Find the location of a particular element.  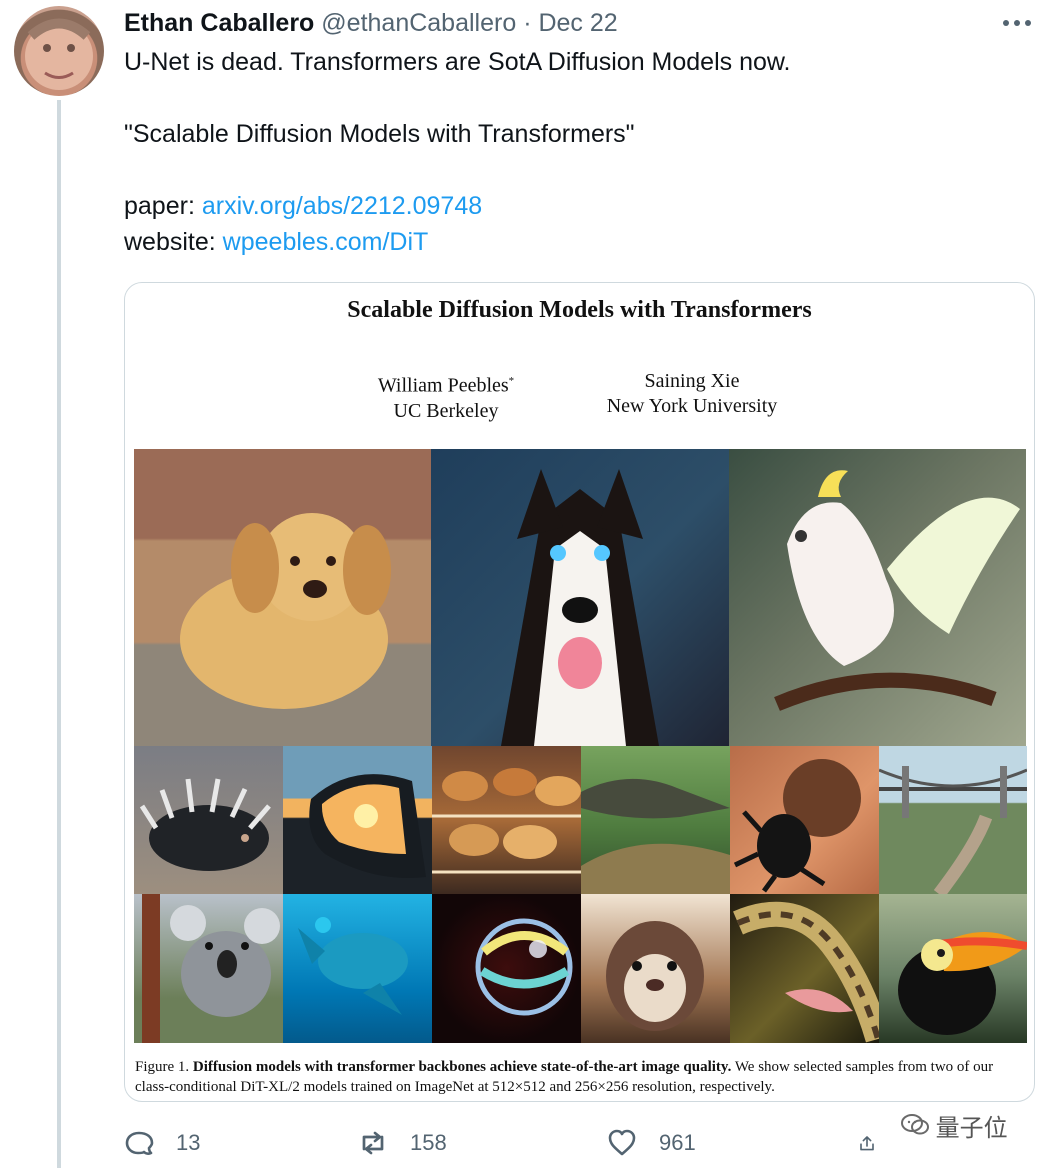

reply-action: 13 is located at coordinates (194, 1143).